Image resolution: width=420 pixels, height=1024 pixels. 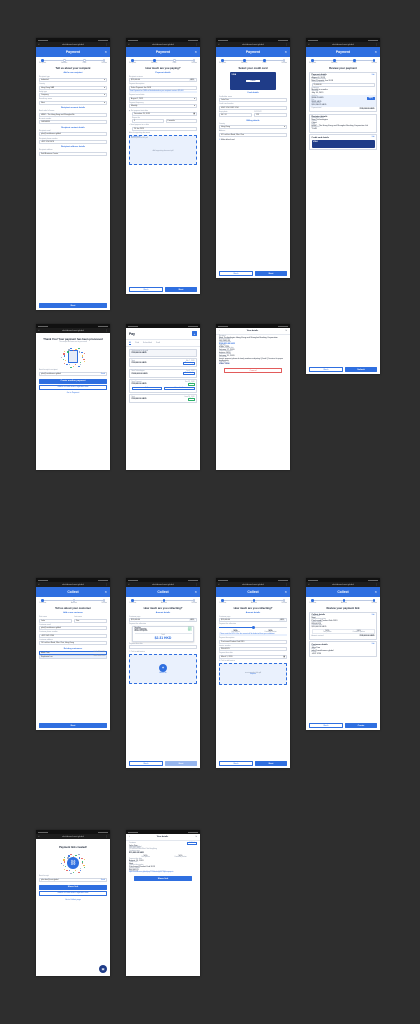 What do you see at coordinates (73, 73) in the screenshot?
I see `section-title: Add a new recipient` at bounding box center [73, 73].